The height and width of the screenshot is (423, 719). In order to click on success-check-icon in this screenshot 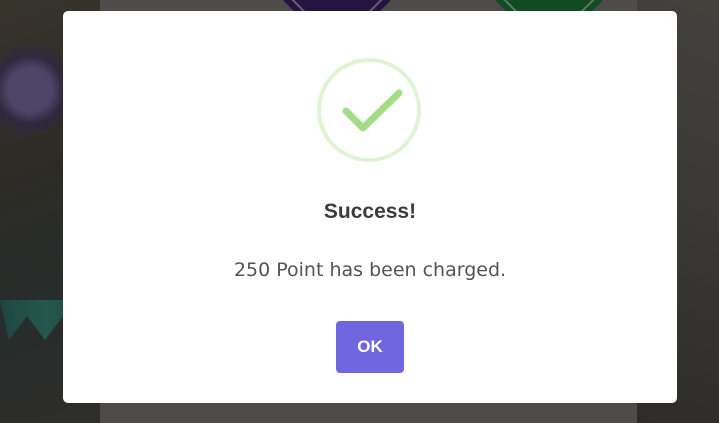, I will do `click(369, 110)`.